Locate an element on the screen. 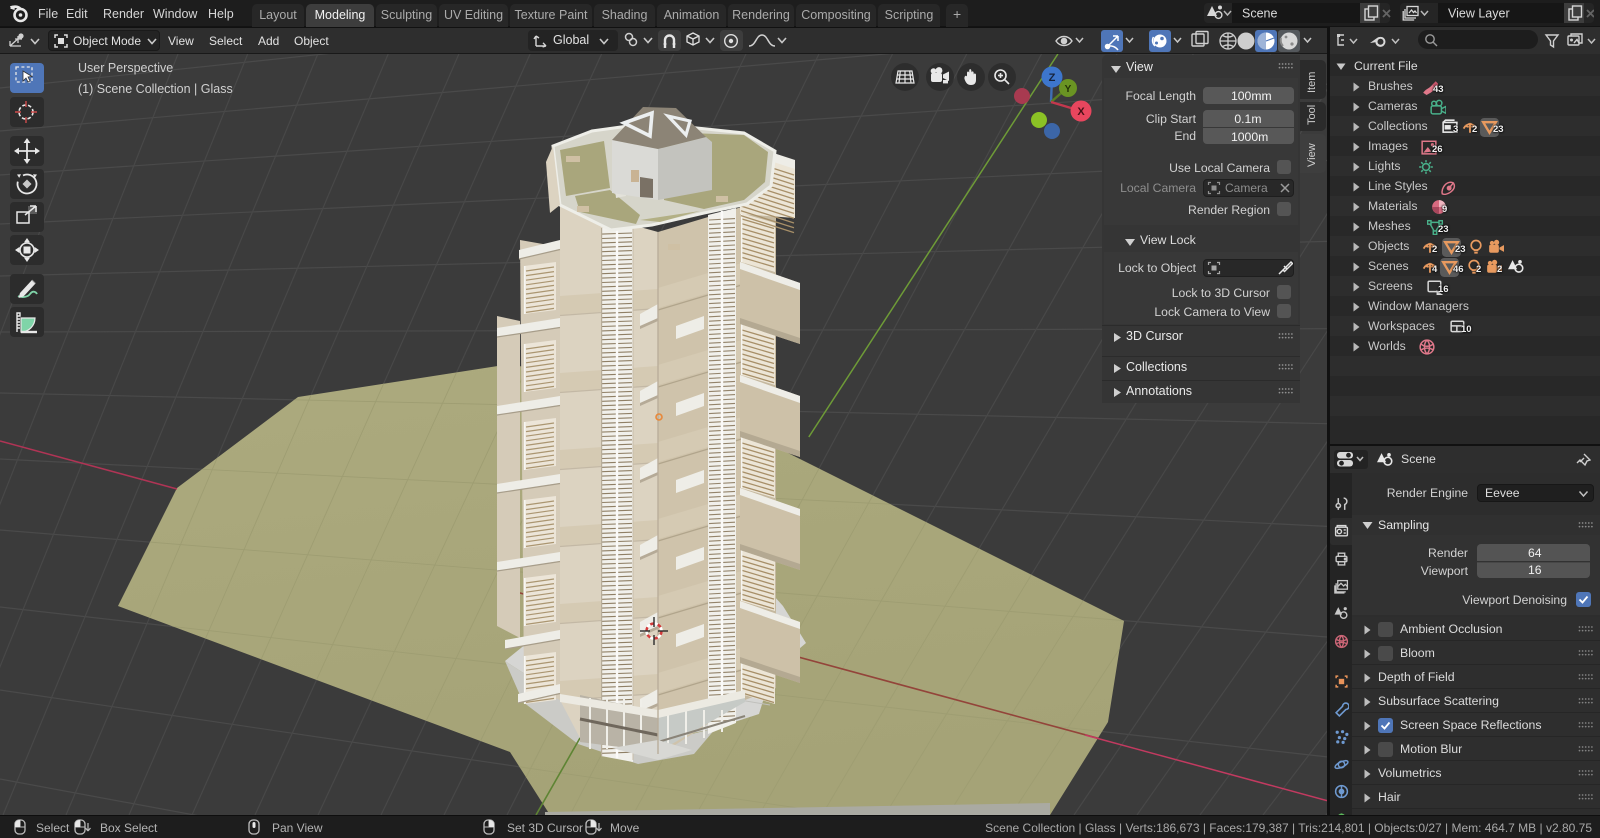 The image size is (1600, 838). svg-text: Z is located at coordinates (1052, 78).